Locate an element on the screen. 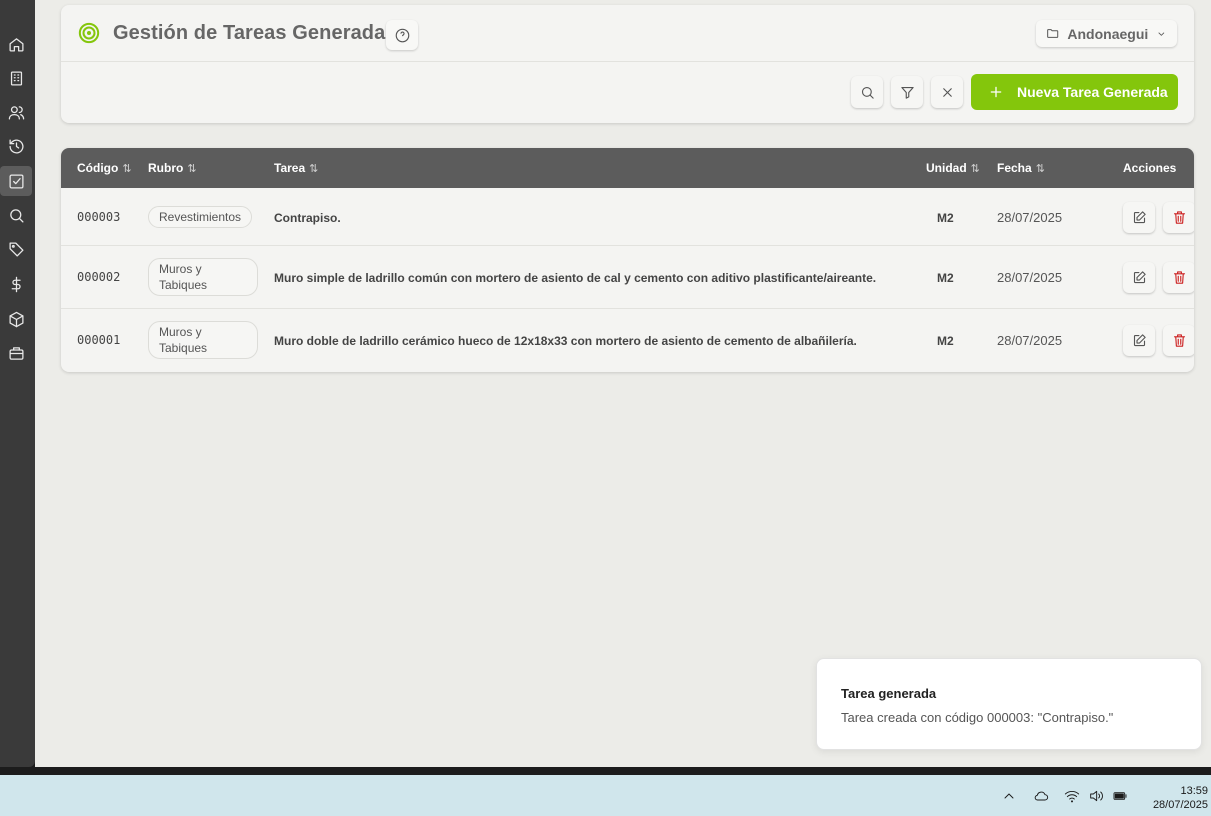  wifi-tray is located at coordinates (1072, 796).